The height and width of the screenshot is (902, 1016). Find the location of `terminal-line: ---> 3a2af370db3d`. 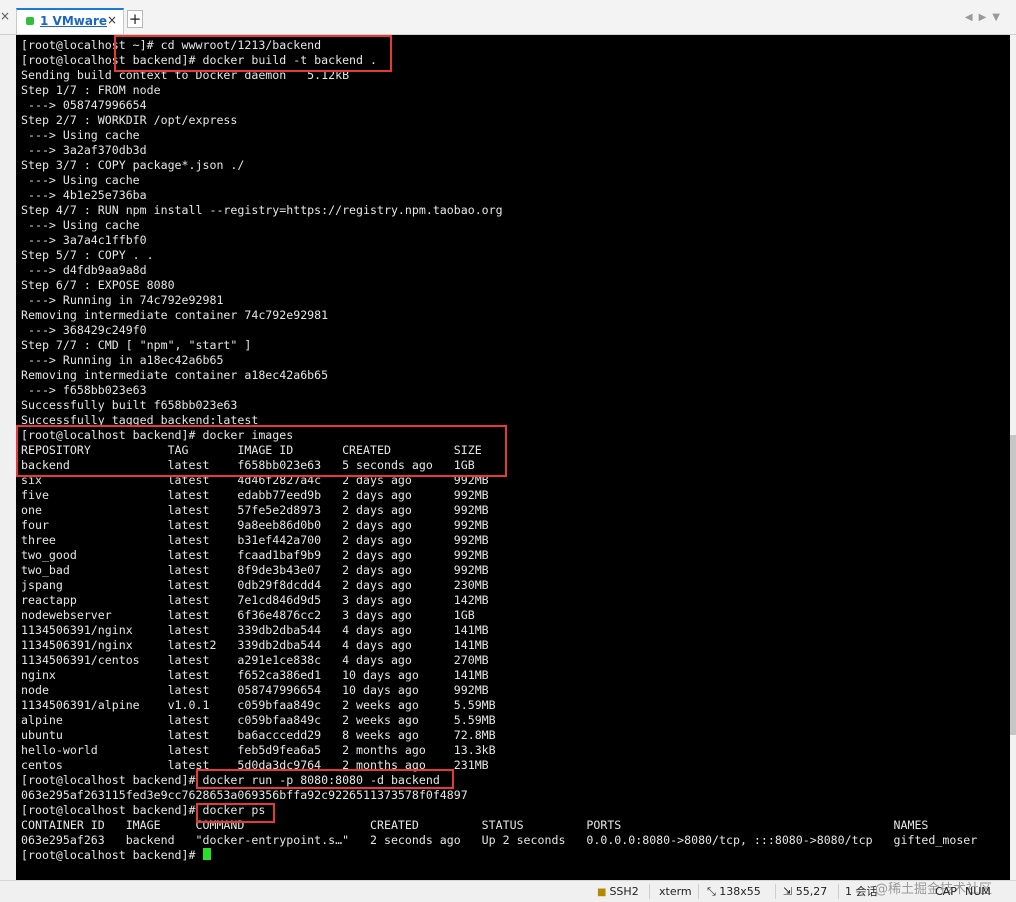

terminal-line: ---> 3a2af370db3d is located at coordinates (499, 150).